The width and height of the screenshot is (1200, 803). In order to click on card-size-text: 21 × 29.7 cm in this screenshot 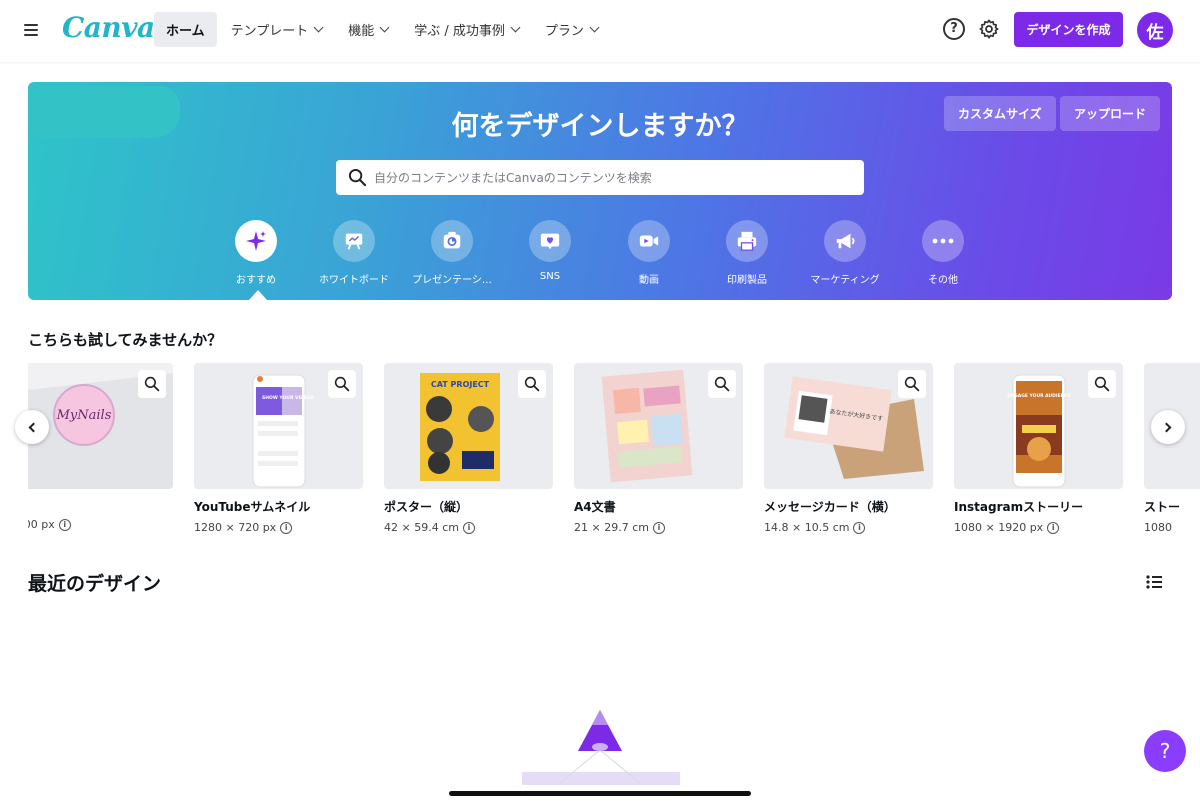, I will do `click(611, 527)`.